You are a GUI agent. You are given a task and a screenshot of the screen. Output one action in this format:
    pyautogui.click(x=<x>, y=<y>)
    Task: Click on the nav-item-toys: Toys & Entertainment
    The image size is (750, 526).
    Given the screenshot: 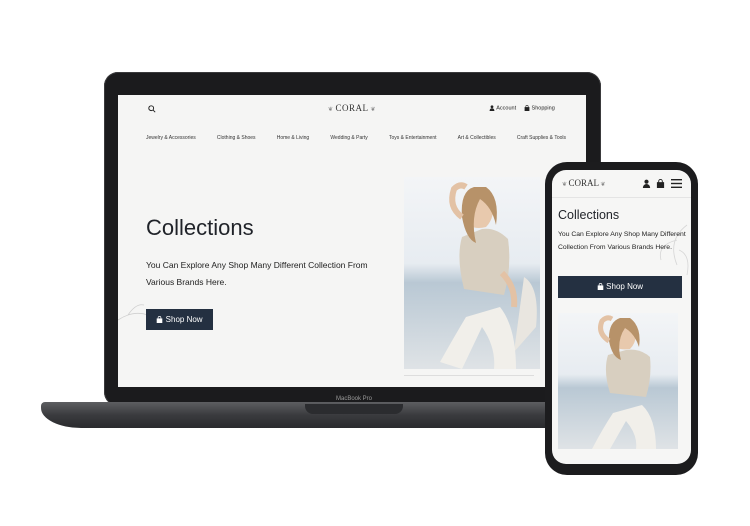 What is the action you would take?
    pyautogui.click(x=413, y=138)
    